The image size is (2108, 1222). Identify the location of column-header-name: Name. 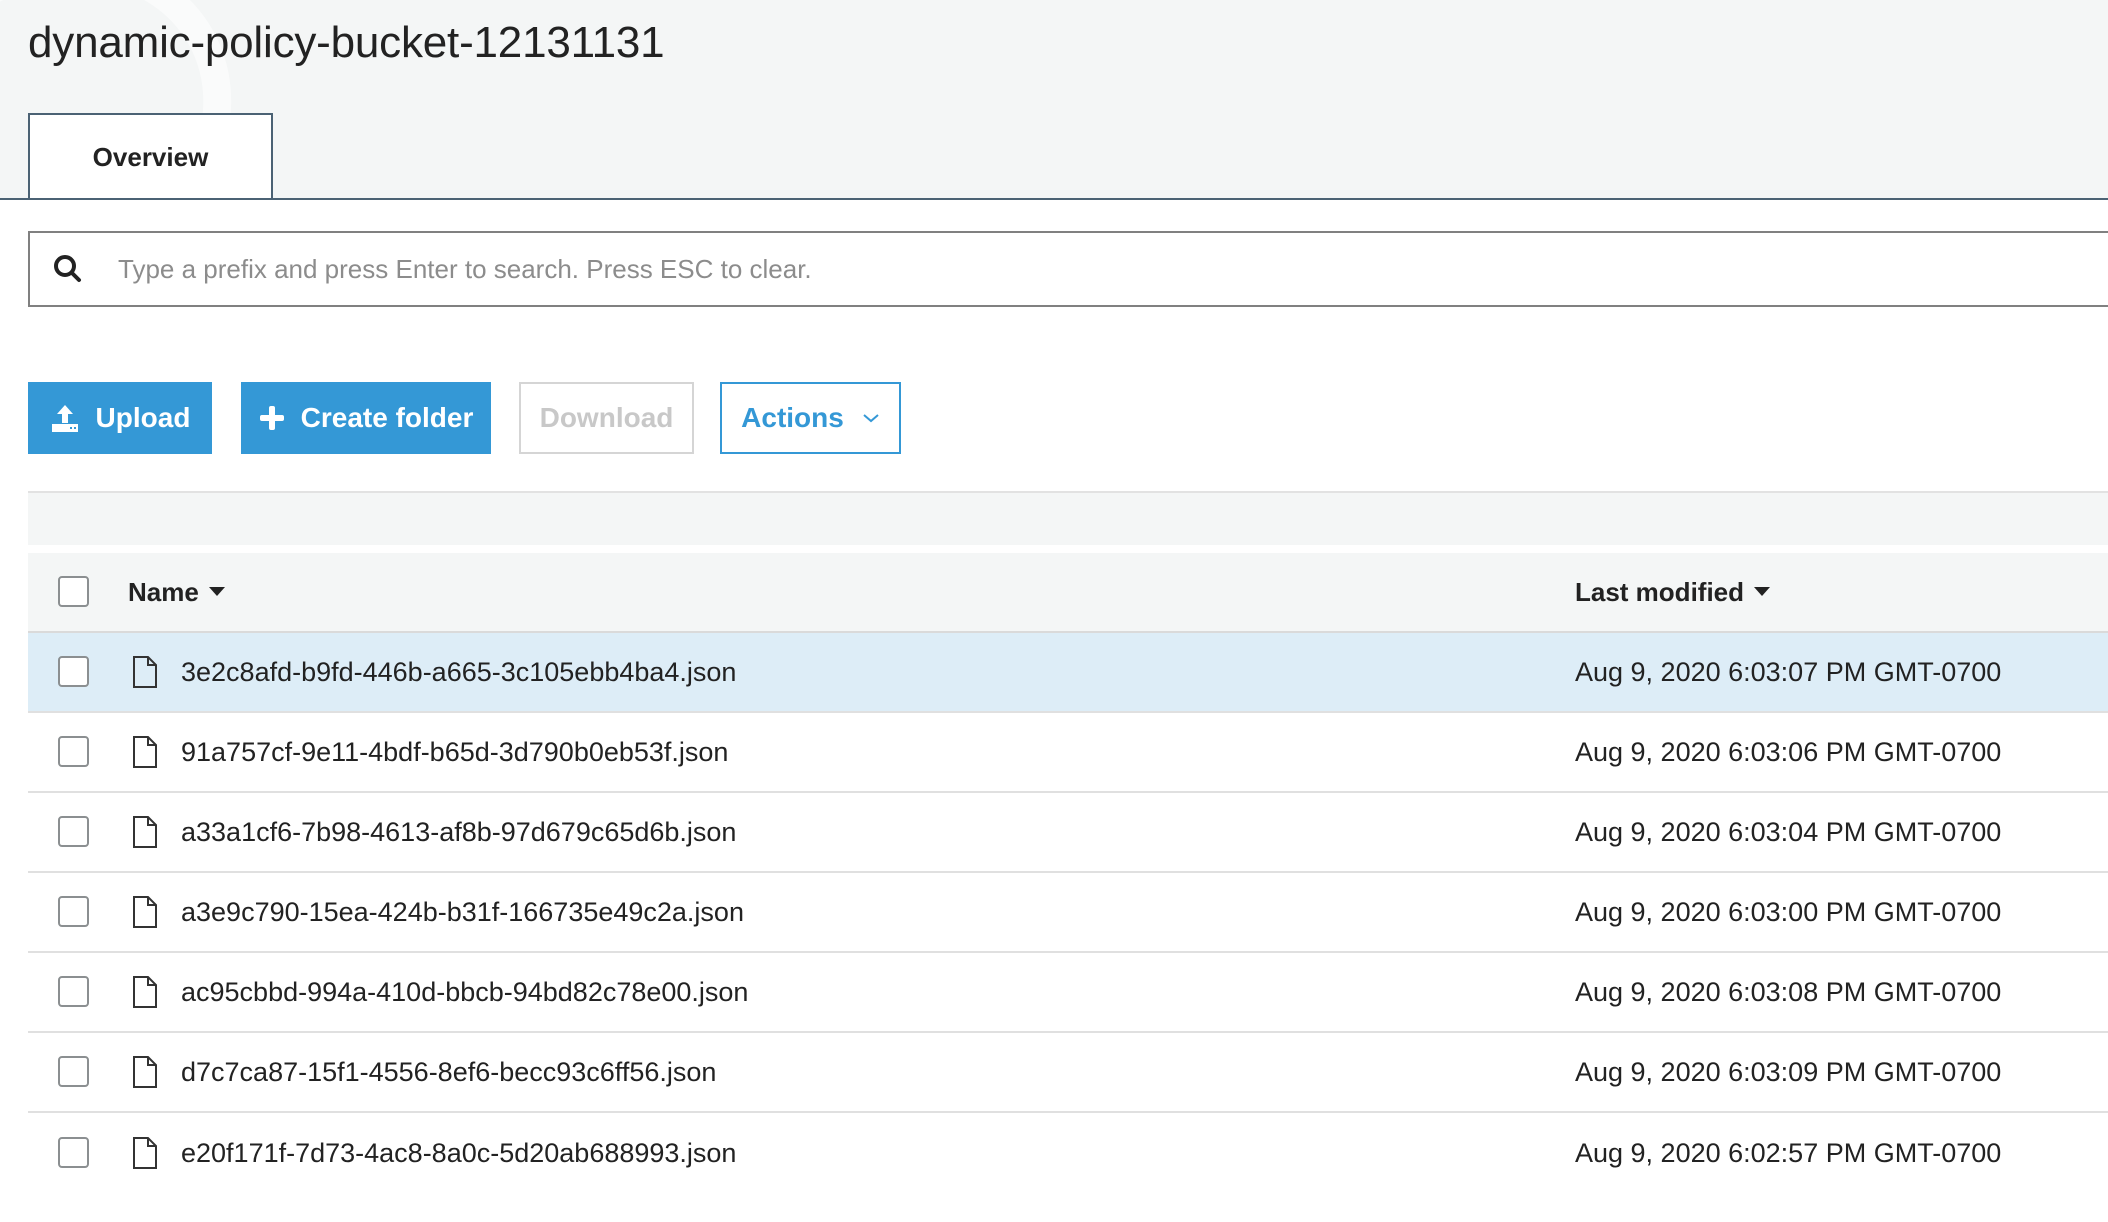
(176, 592).